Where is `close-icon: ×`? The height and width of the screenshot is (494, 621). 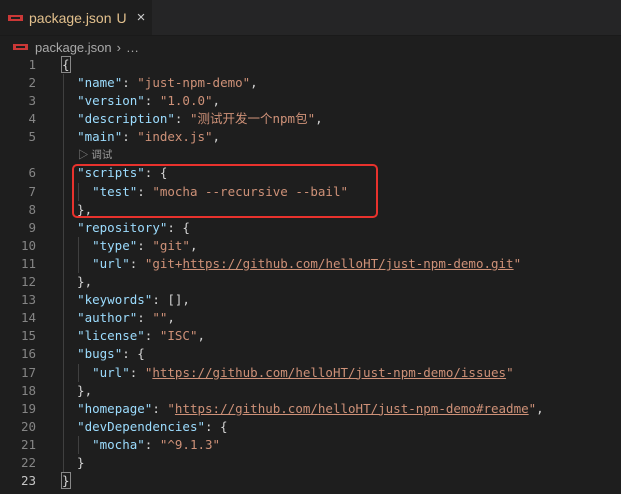 close-icon: × is located at coordinates (141, 17).